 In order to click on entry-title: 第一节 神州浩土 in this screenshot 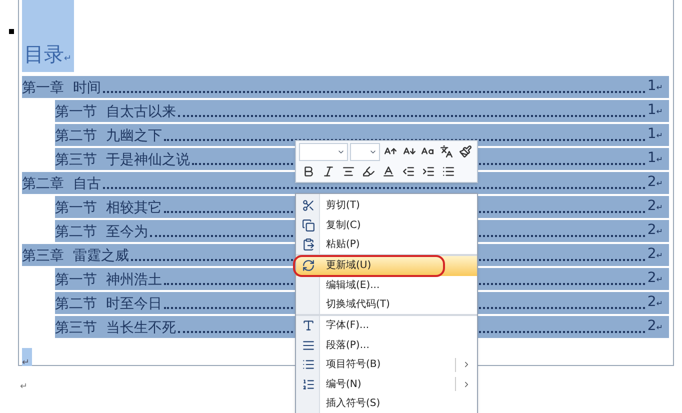, I will do `click(108, 280)`.